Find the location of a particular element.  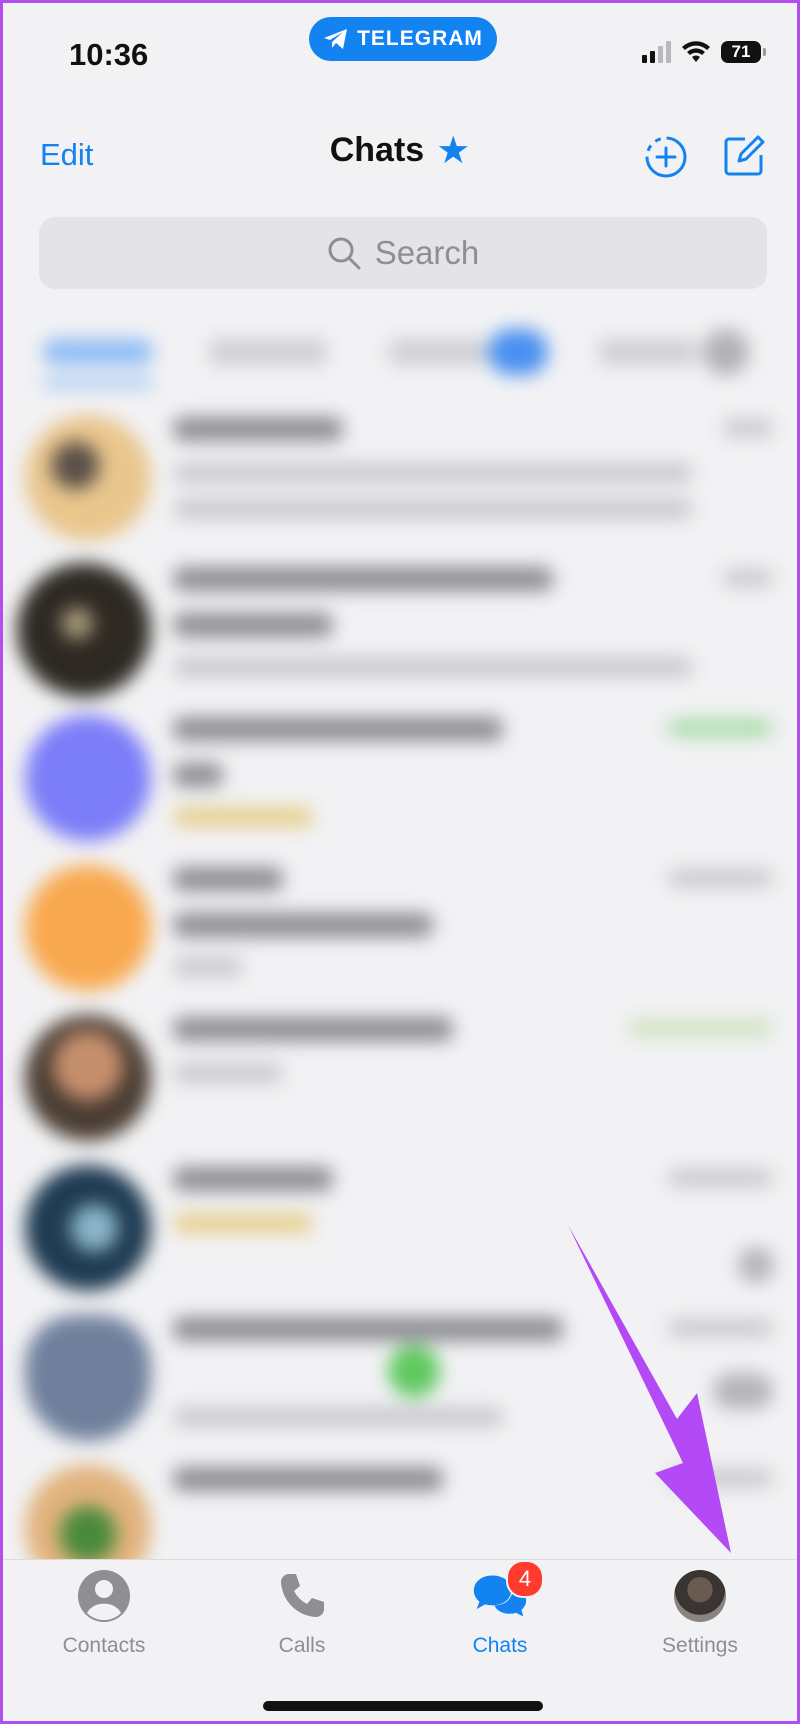

tab-bar: Contacts Calls 4 Chats Settings is located at coordinates (400, 1640).